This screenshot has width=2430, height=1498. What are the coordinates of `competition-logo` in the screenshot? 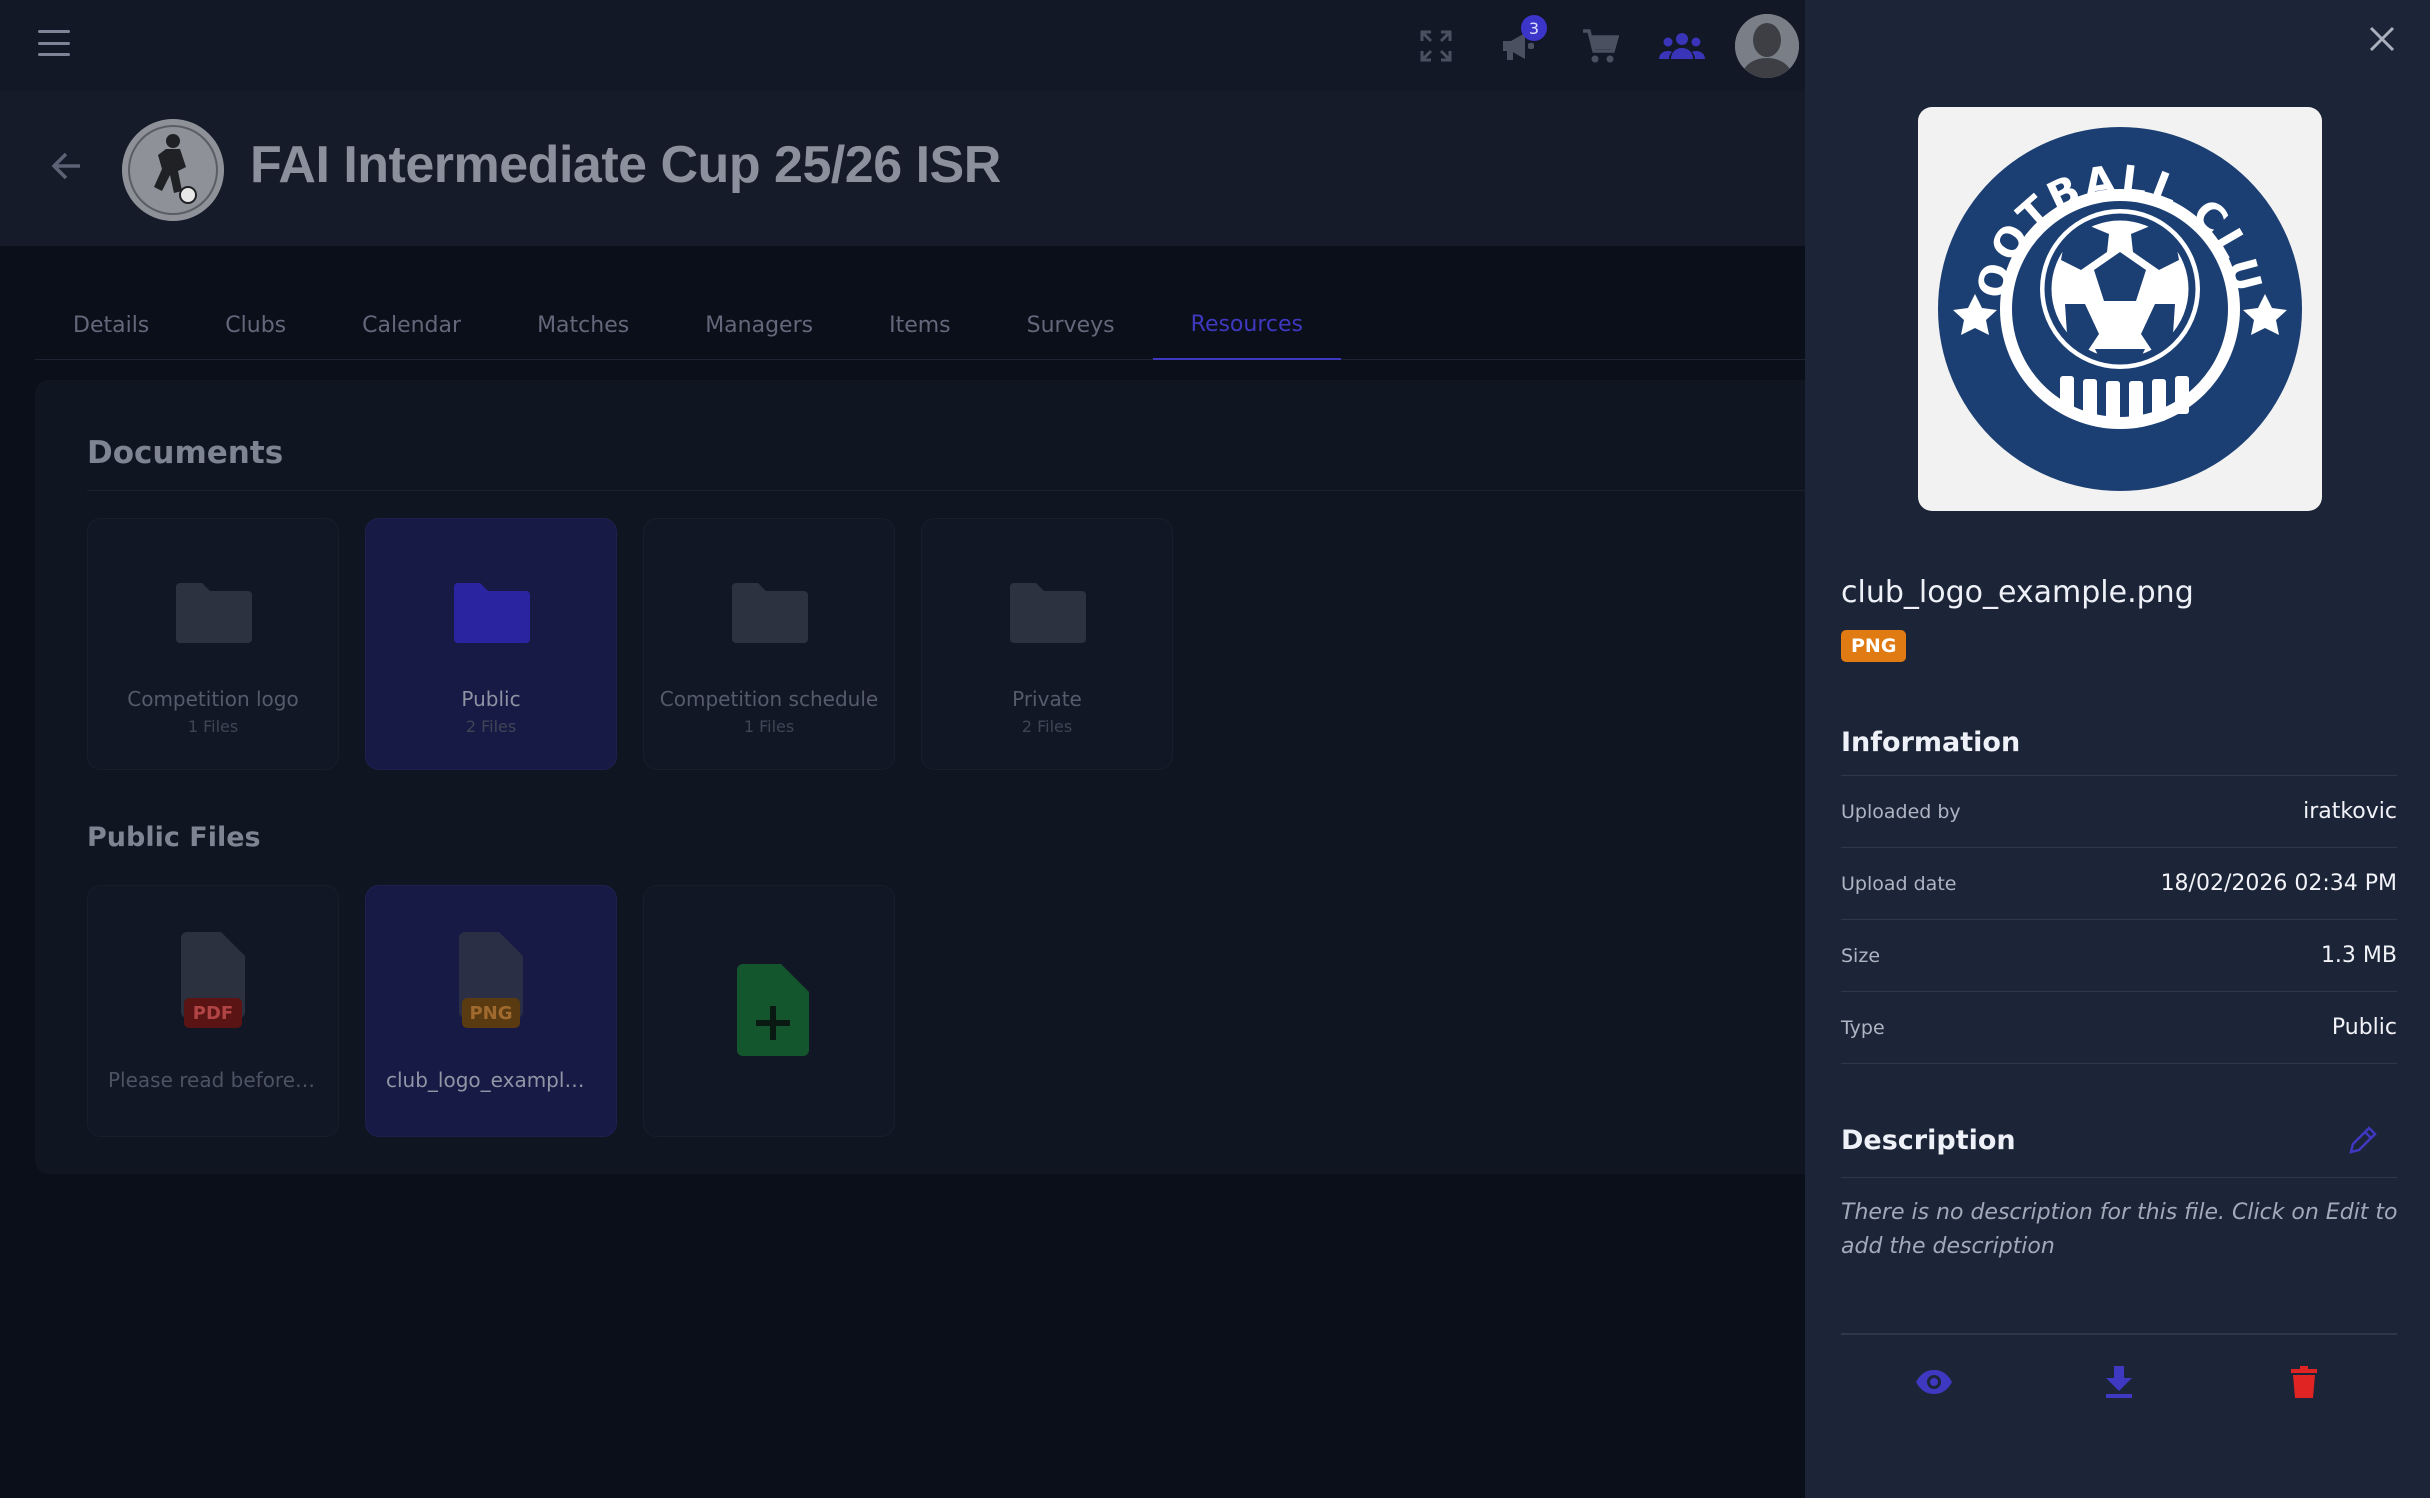 It's located at (173, 170).